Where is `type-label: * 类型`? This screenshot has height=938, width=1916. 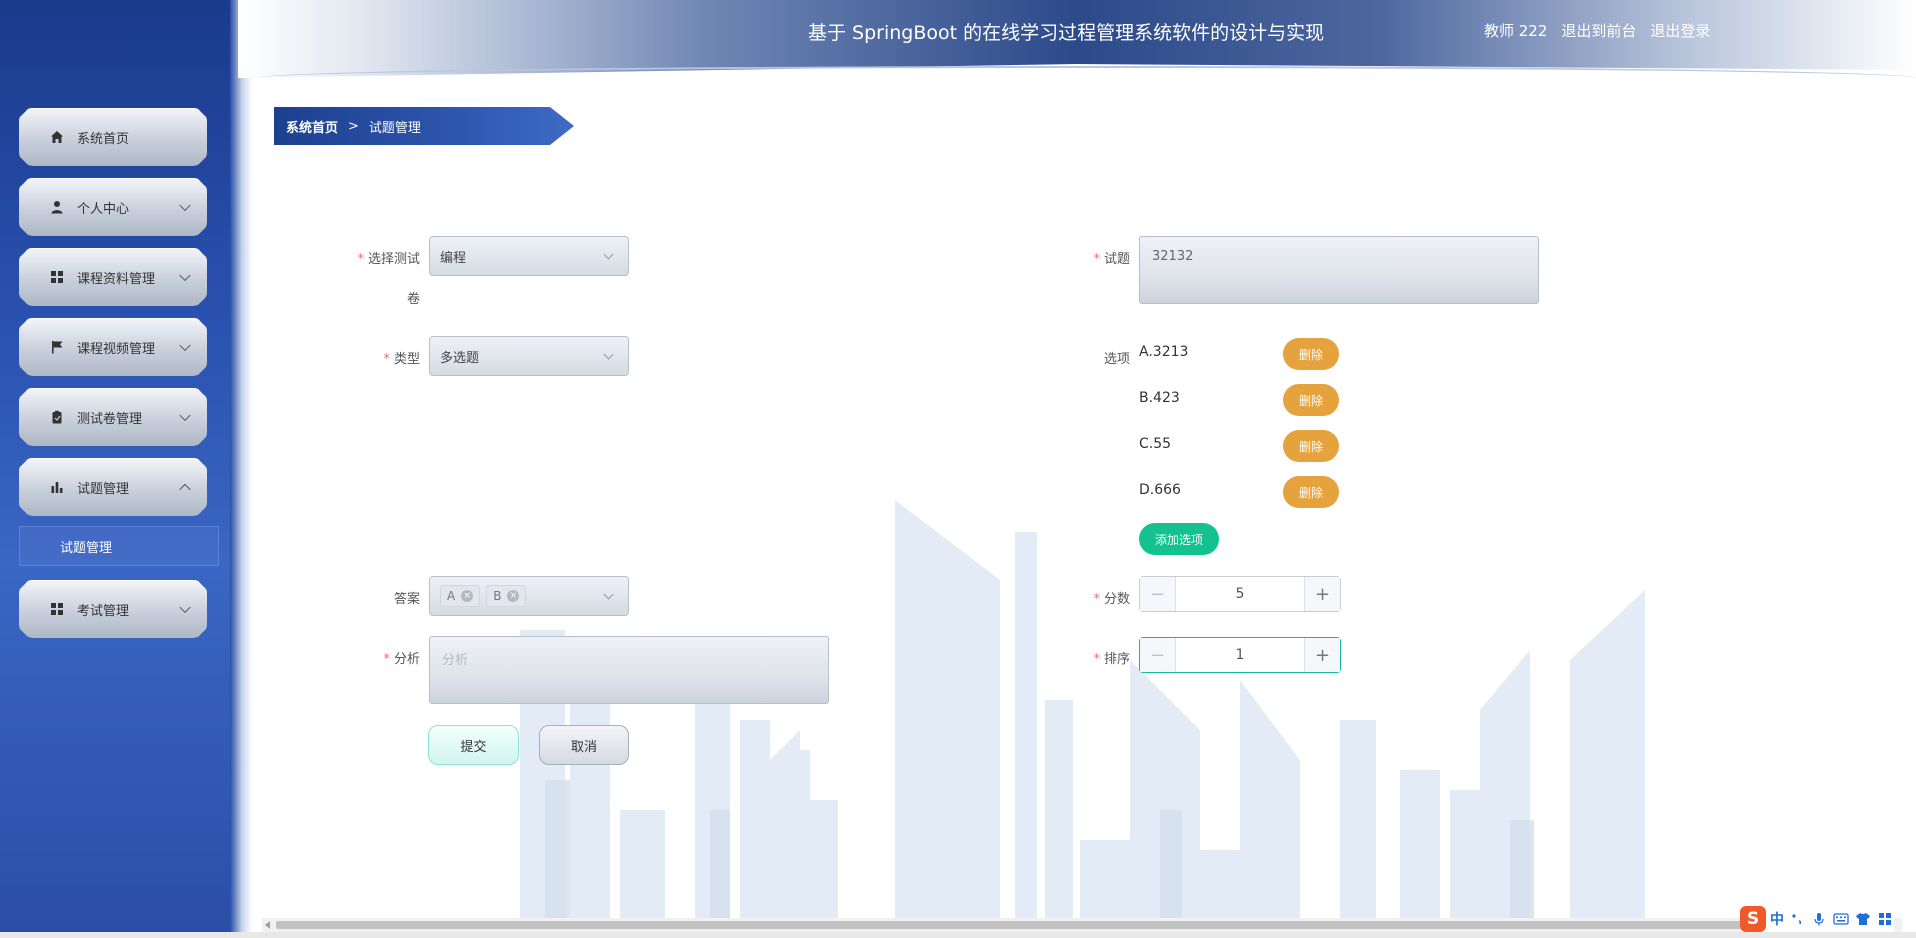
type-label: * 类型 is located at coordinates (380, 357).